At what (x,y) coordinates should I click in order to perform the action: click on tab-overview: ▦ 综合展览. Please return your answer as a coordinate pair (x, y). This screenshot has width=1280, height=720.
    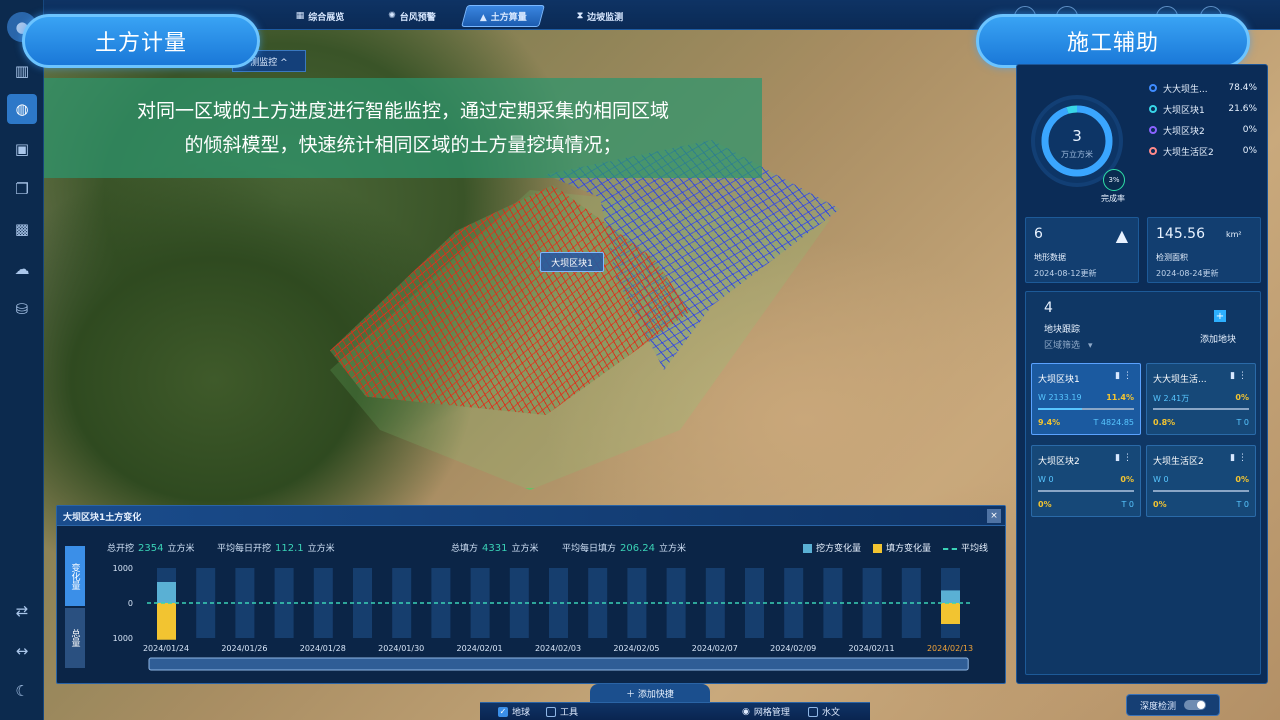
    Looking at the image, I should click on (320, 16).